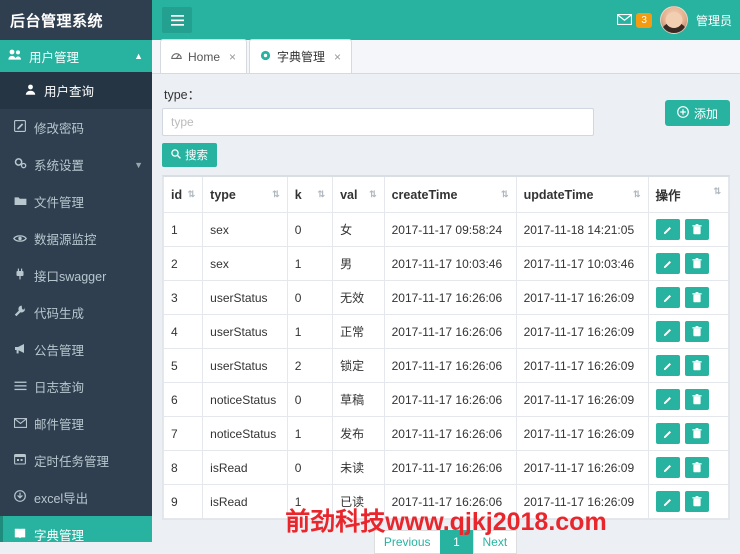 This screenshot has width=740, height=554. Describe the element at coordinates (697, 113) in the screenshot. I see `add-button: 添加` at that location.